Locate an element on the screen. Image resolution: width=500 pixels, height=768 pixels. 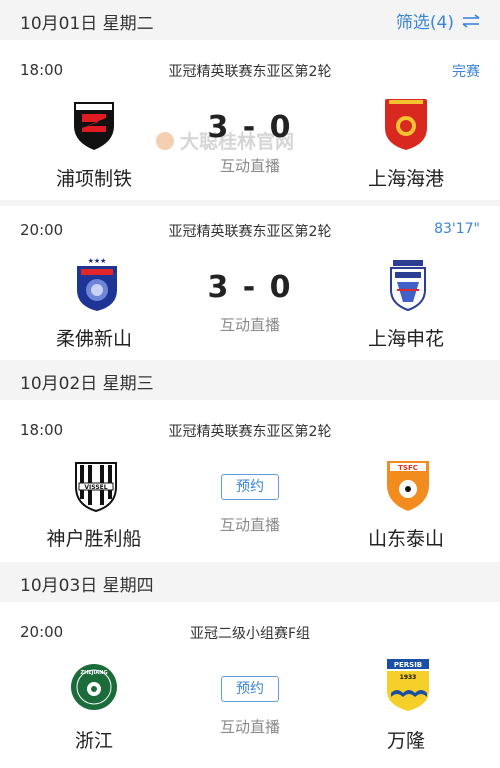
date-label: 10月03日 星期四 is located at coordinates (87, 586).